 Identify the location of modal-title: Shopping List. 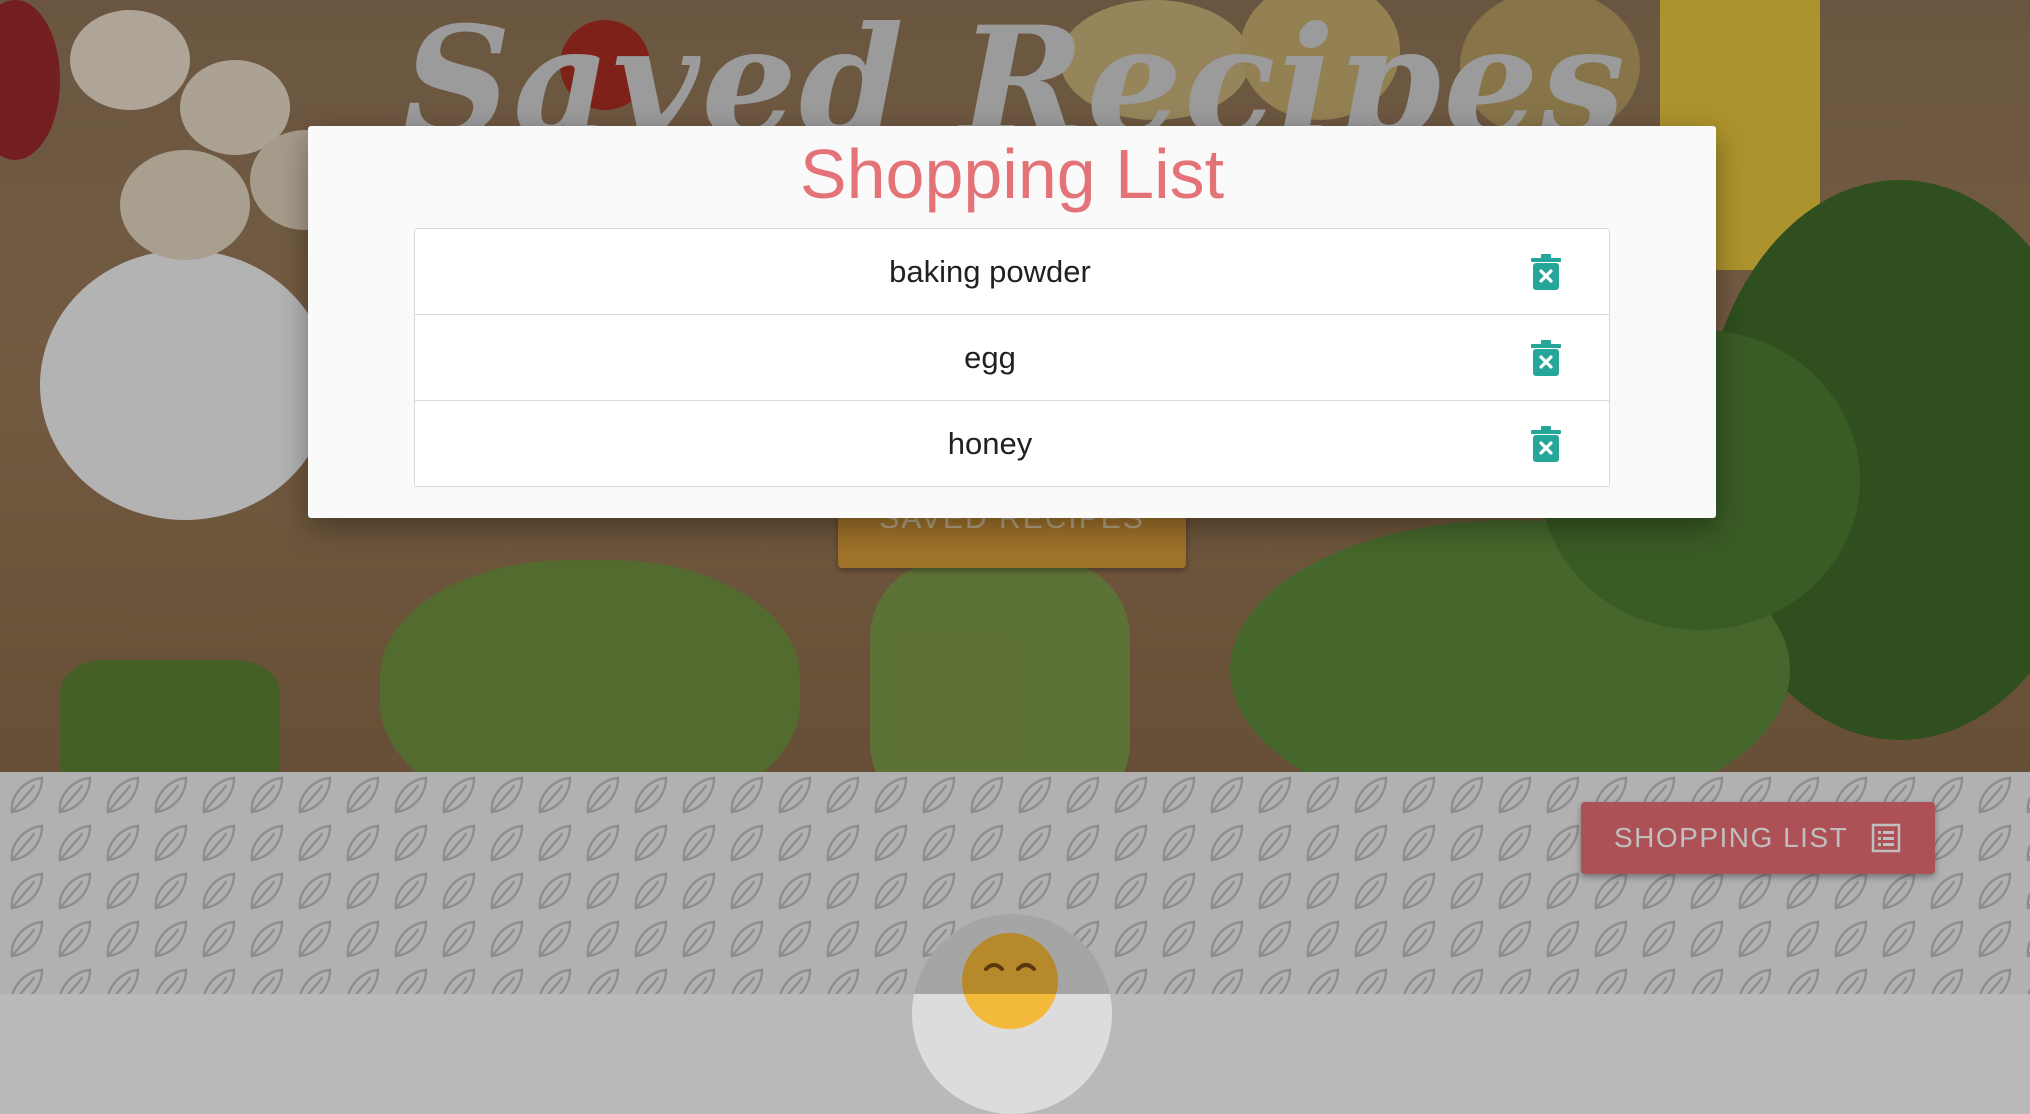
(1012, 174).